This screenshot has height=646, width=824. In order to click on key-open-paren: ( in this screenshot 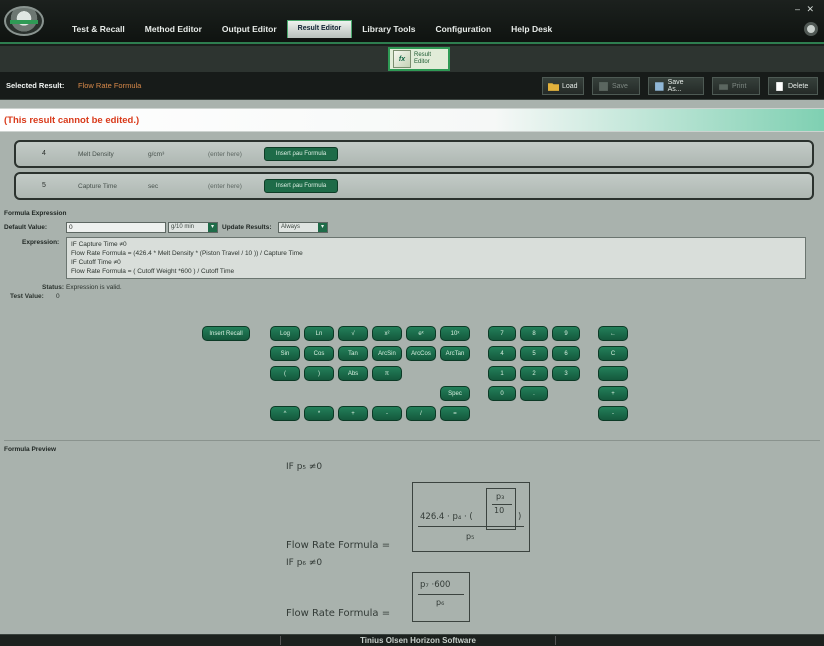, I will do `click(285, 373)`.